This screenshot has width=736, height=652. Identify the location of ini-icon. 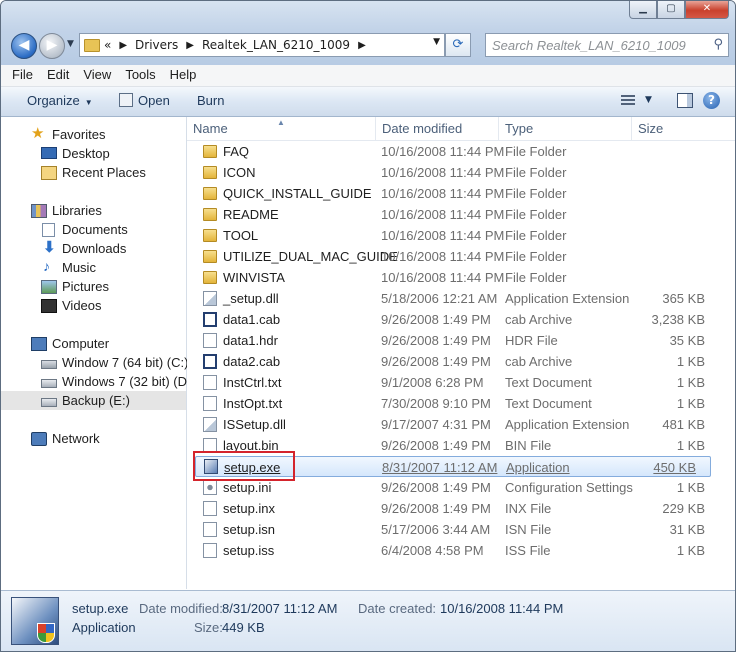
(210, 487).